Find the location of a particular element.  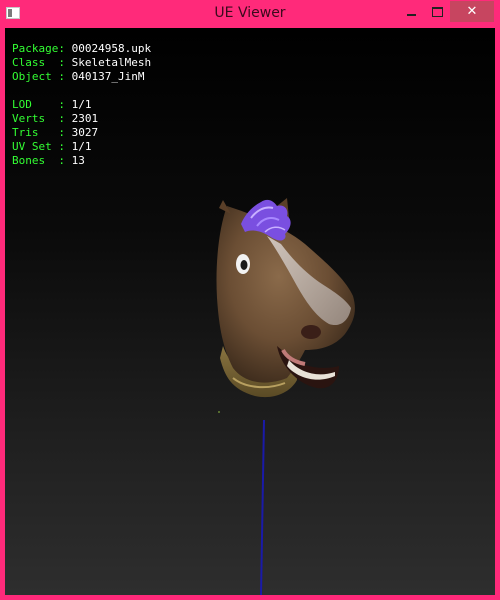

minimize-button is located at coordinates (411, 11).